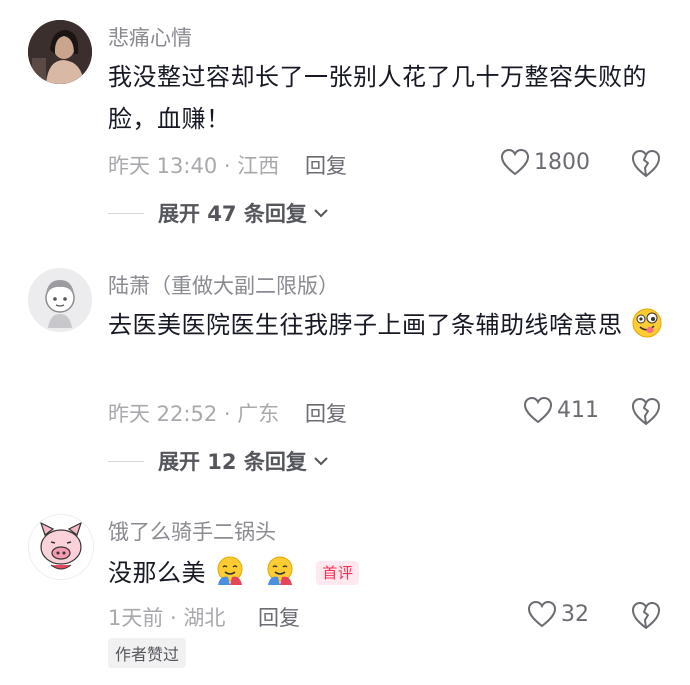 The width and height of the screenshot is (690, 685). Describe the element at coordinates (647, 323) in the screenshot. I see `tongue-face-emoji` at that location.